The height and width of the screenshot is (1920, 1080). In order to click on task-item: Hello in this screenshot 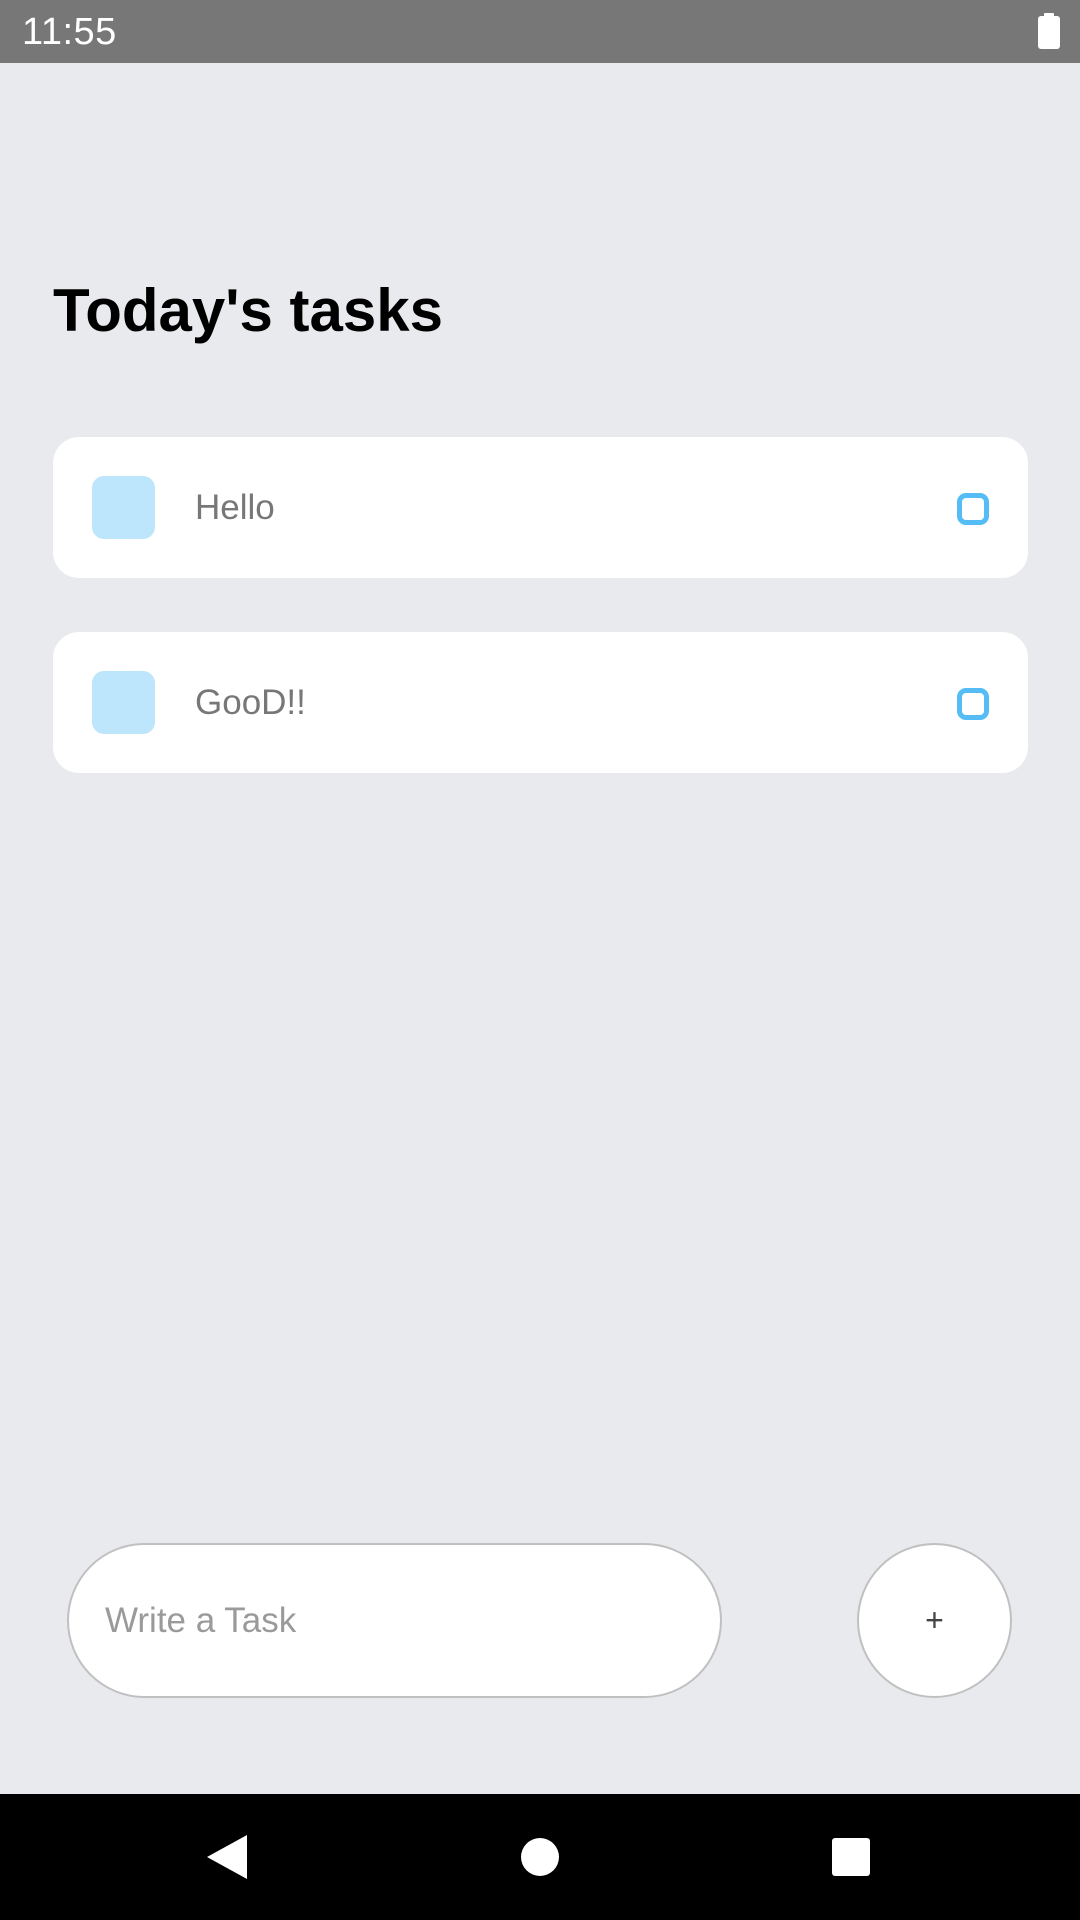, I will do `click(540, 507)`.